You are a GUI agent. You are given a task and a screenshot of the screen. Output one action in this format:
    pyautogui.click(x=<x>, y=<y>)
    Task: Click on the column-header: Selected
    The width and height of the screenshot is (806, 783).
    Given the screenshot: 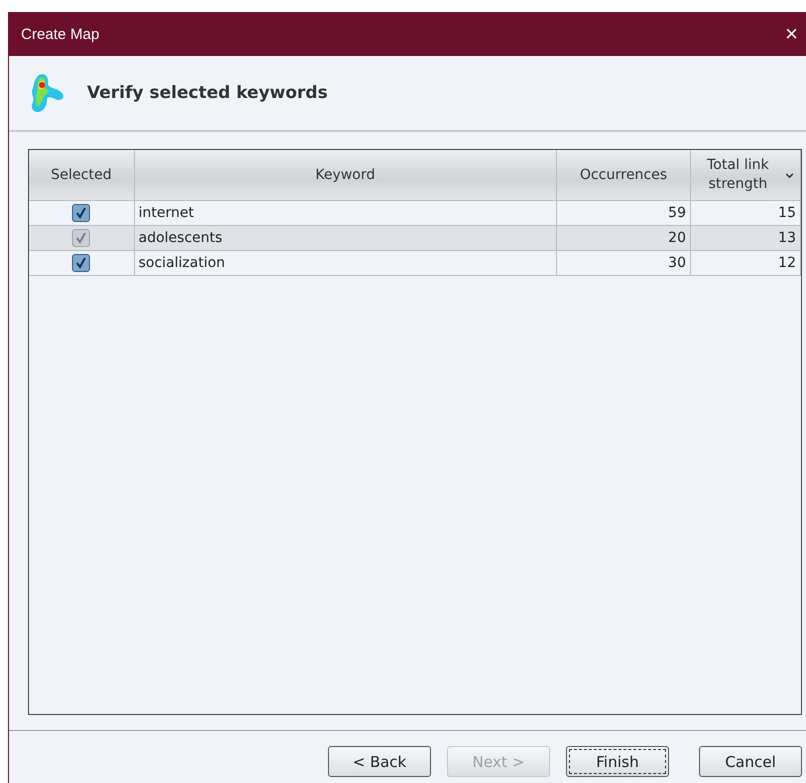 What is the action you would take?
    pyautogui.click(x=81, y=175)
    